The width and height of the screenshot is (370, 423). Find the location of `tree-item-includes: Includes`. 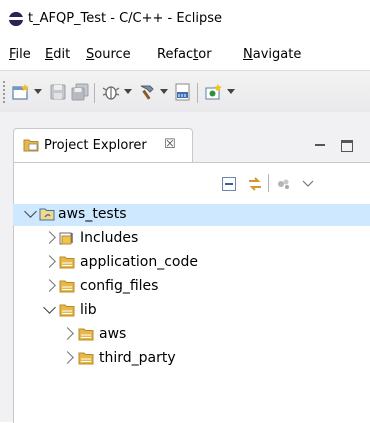

tree-item-includes: Includes is located at coordinates (191, 239).